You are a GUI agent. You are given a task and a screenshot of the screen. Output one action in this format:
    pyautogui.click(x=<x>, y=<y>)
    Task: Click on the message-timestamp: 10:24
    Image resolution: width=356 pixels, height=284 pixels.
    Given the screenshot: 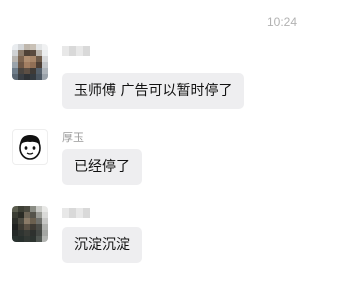 What is the action you would take?
    pyautogui.click(x=282, y=22)
    